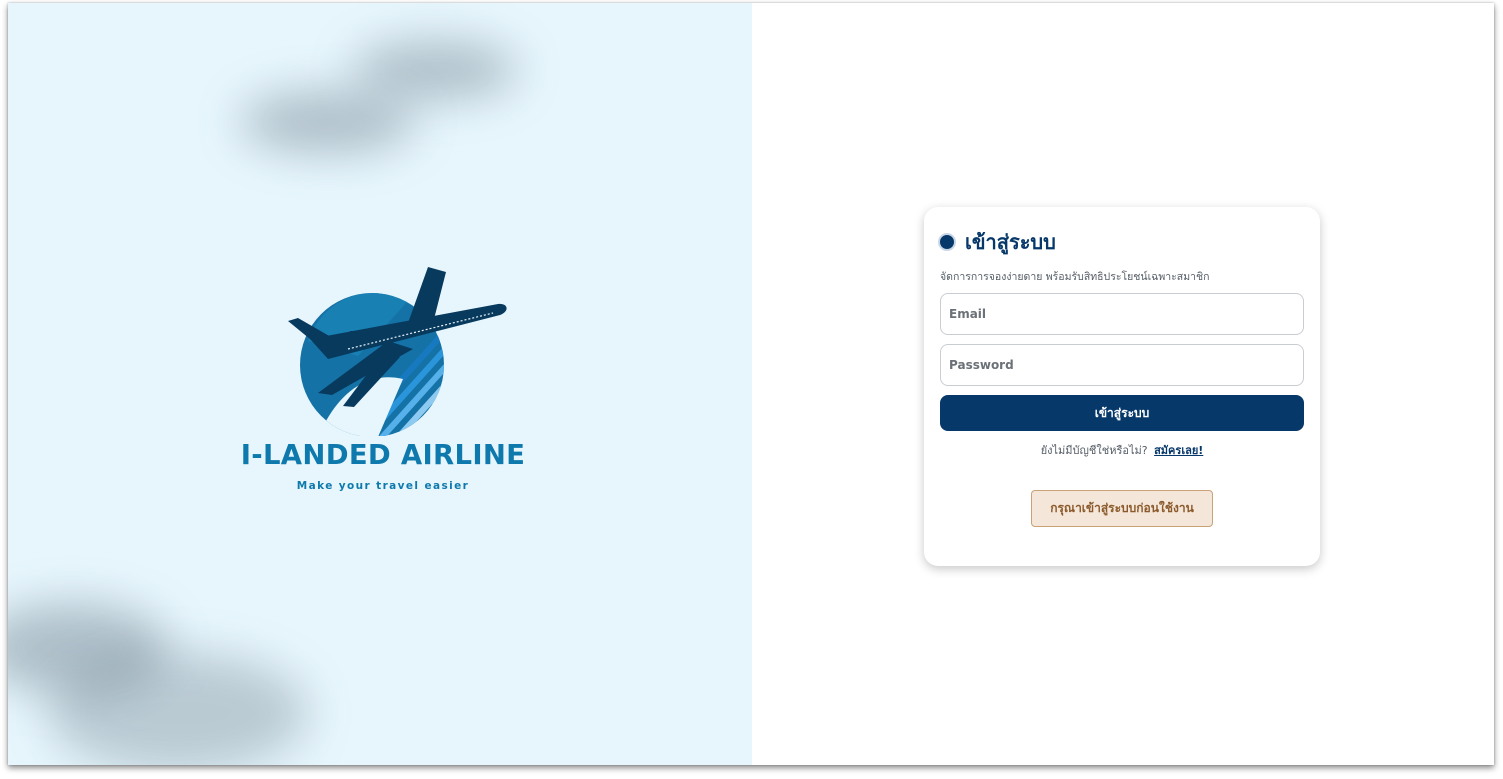 Image resolution: width=1503 pixels, height=779 pixels. Describe the element at coordinates (383, 486) in the screenshot. I see `brand-tagline: Make your travel easier` at that location.